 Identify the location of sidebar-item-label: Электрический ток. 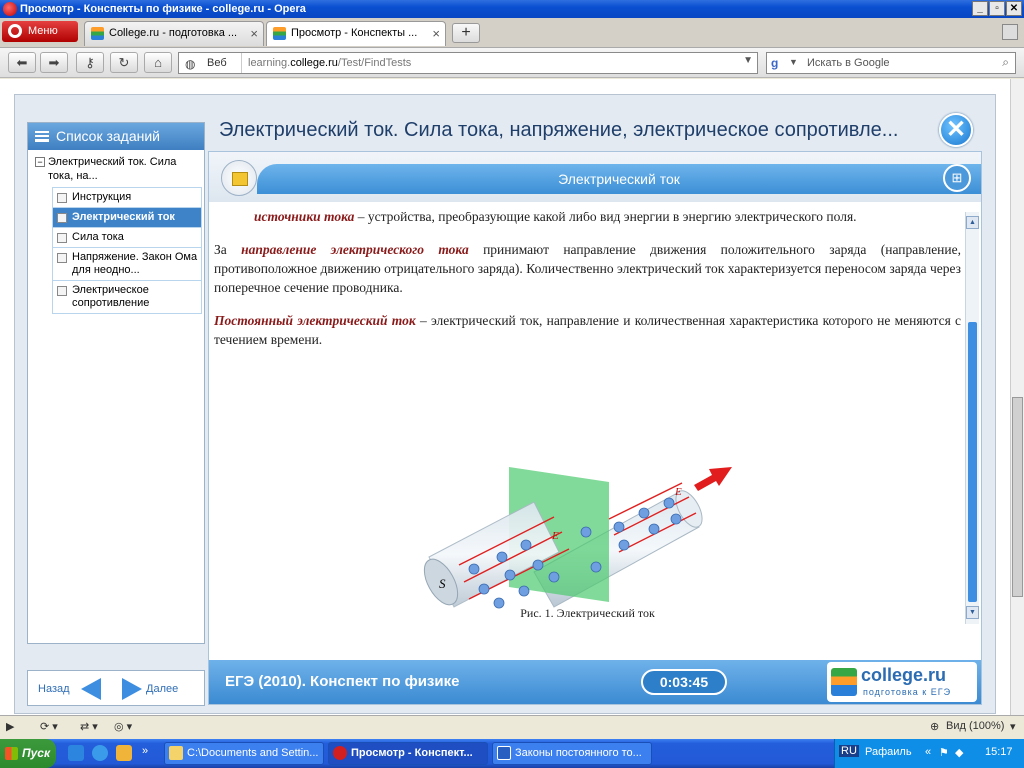
(123, 217).